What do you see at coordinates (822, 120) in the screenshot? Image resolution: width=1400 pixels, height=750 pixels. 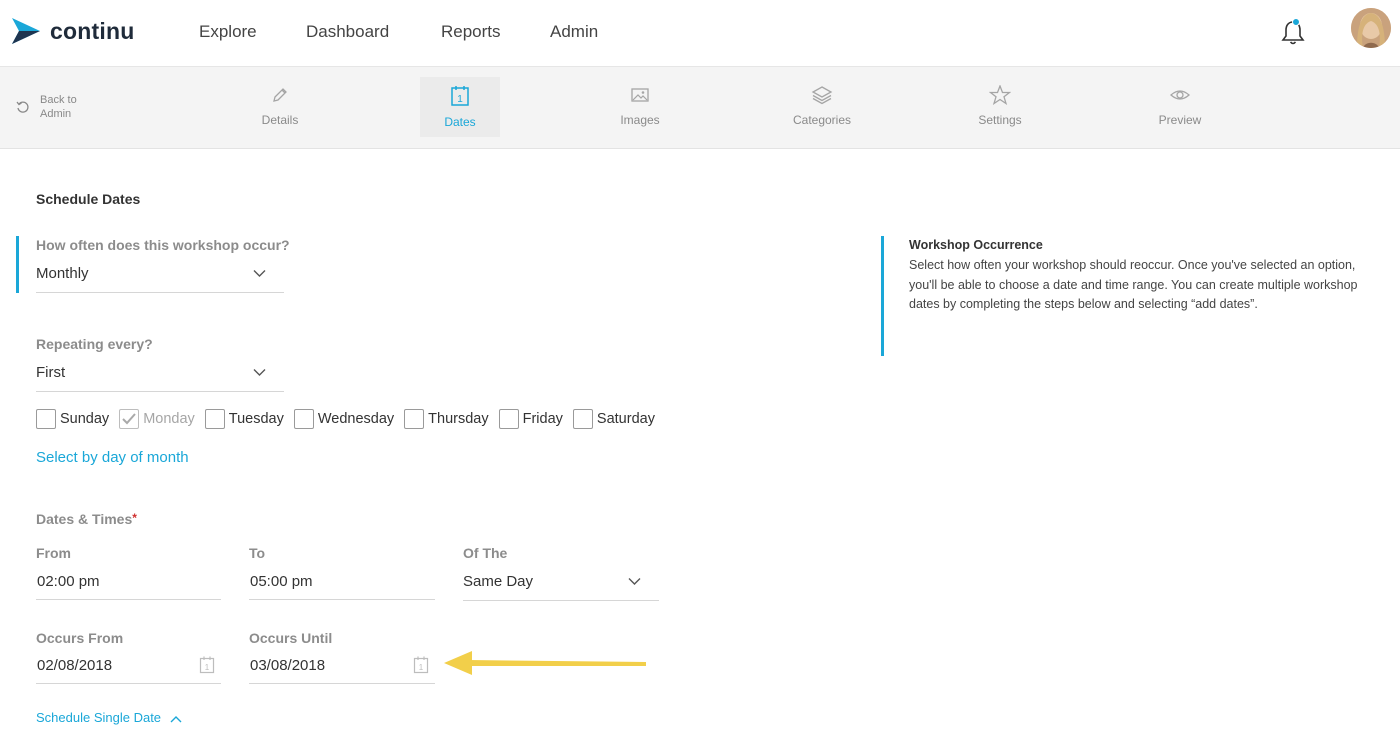 I see `tab-categories-label: Categories` at bounding box center [822, 120].